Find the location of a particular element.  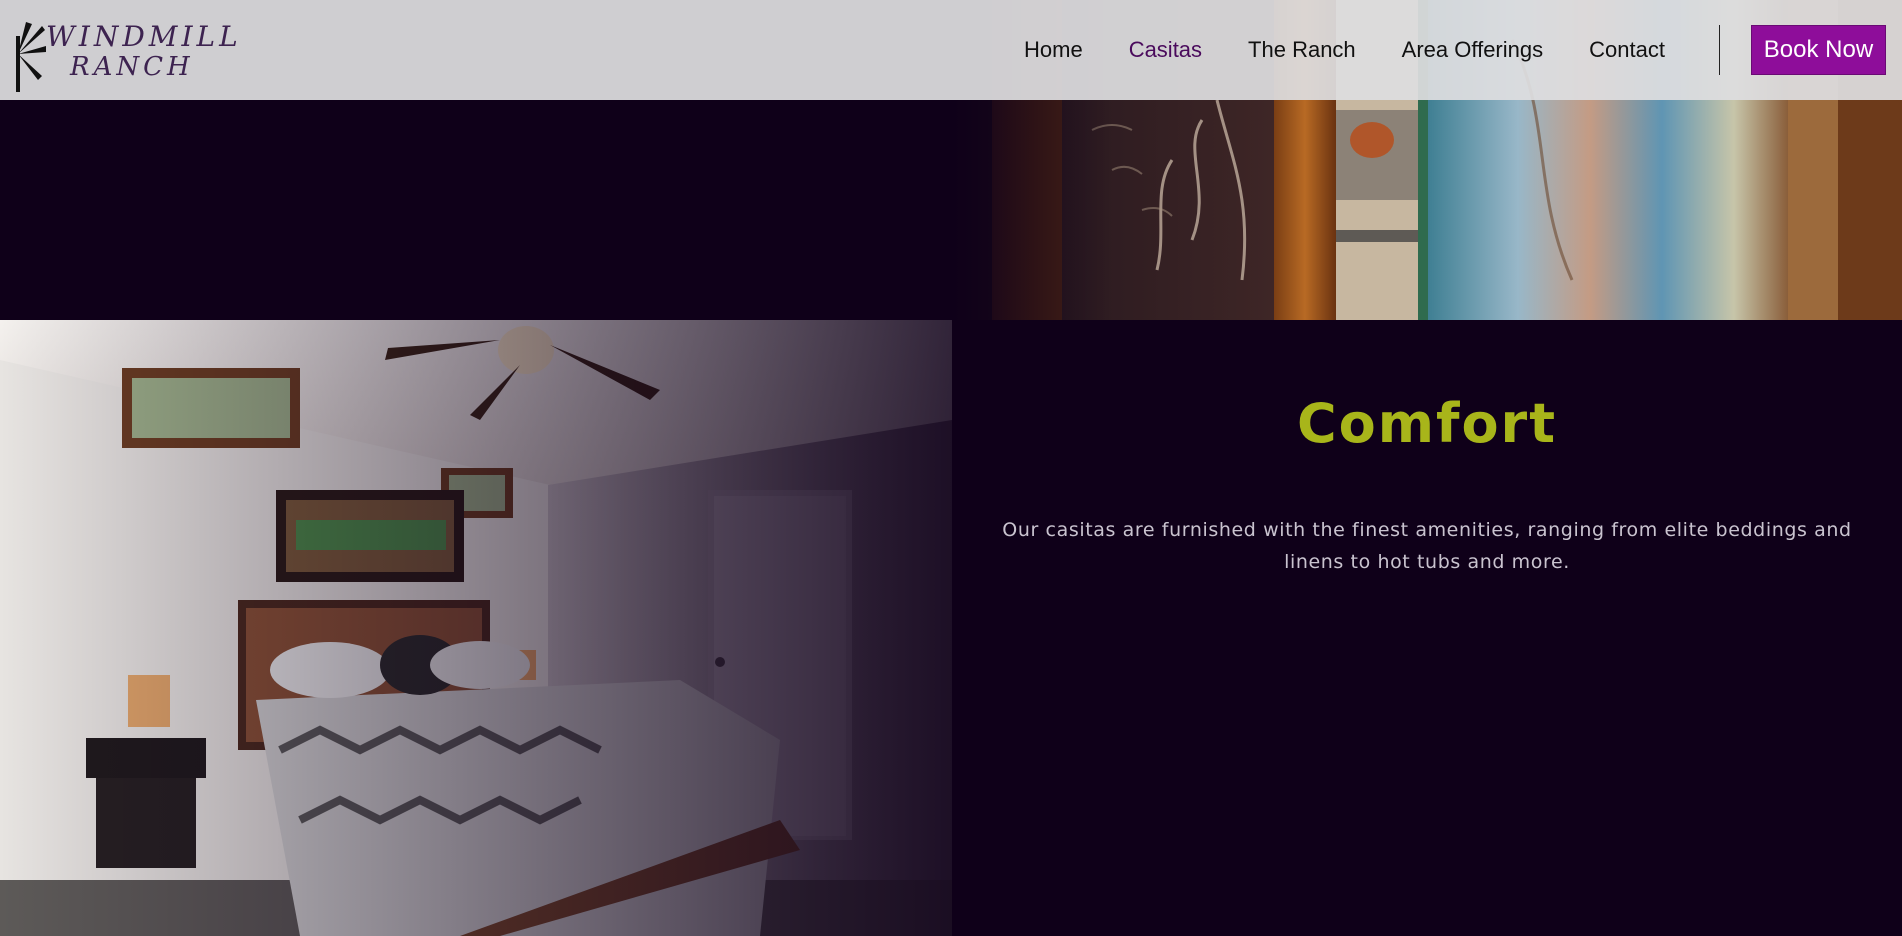

nav-item-home: Home is located at coordinates (1053, 50).